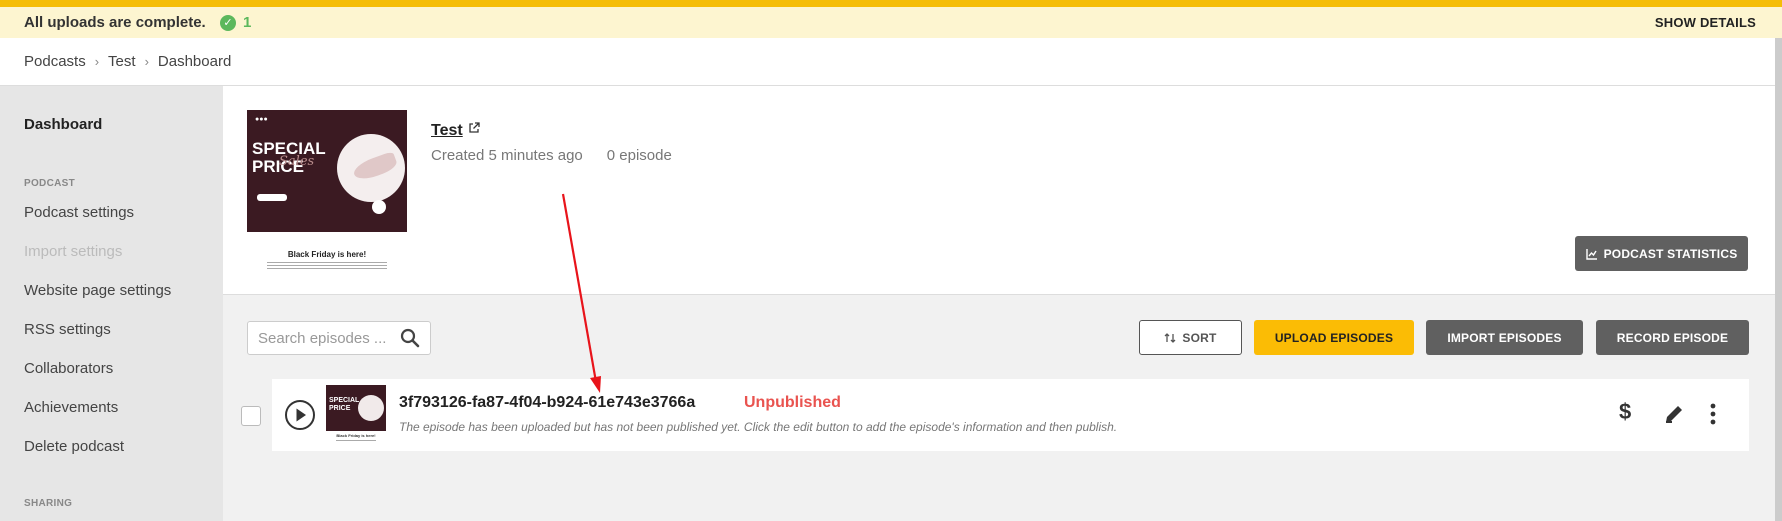  Describe the element at coordinates (474, 130) in the screenshot. I see `external-link-icon` at that location.